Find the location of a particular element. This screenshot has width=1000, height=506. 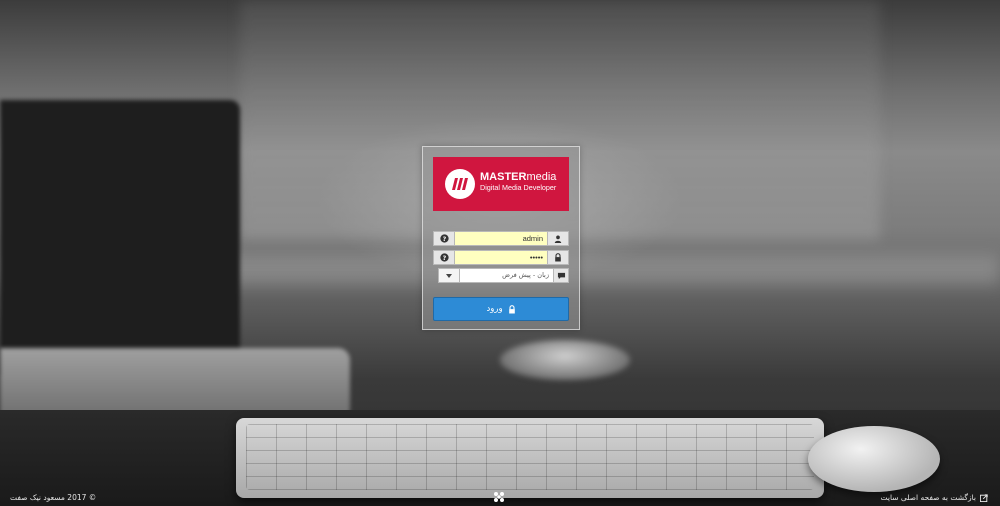

joomla-icon is located at coordinates (499, 497).